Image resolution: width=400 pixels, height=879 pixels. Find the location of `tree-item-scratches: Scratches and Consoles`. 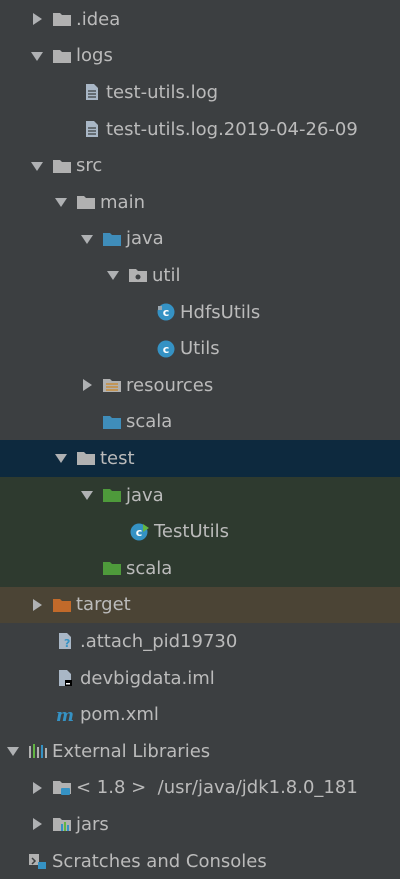

tree-item-scratches: Scratches and Consoles is located at coordinates (200, 861).